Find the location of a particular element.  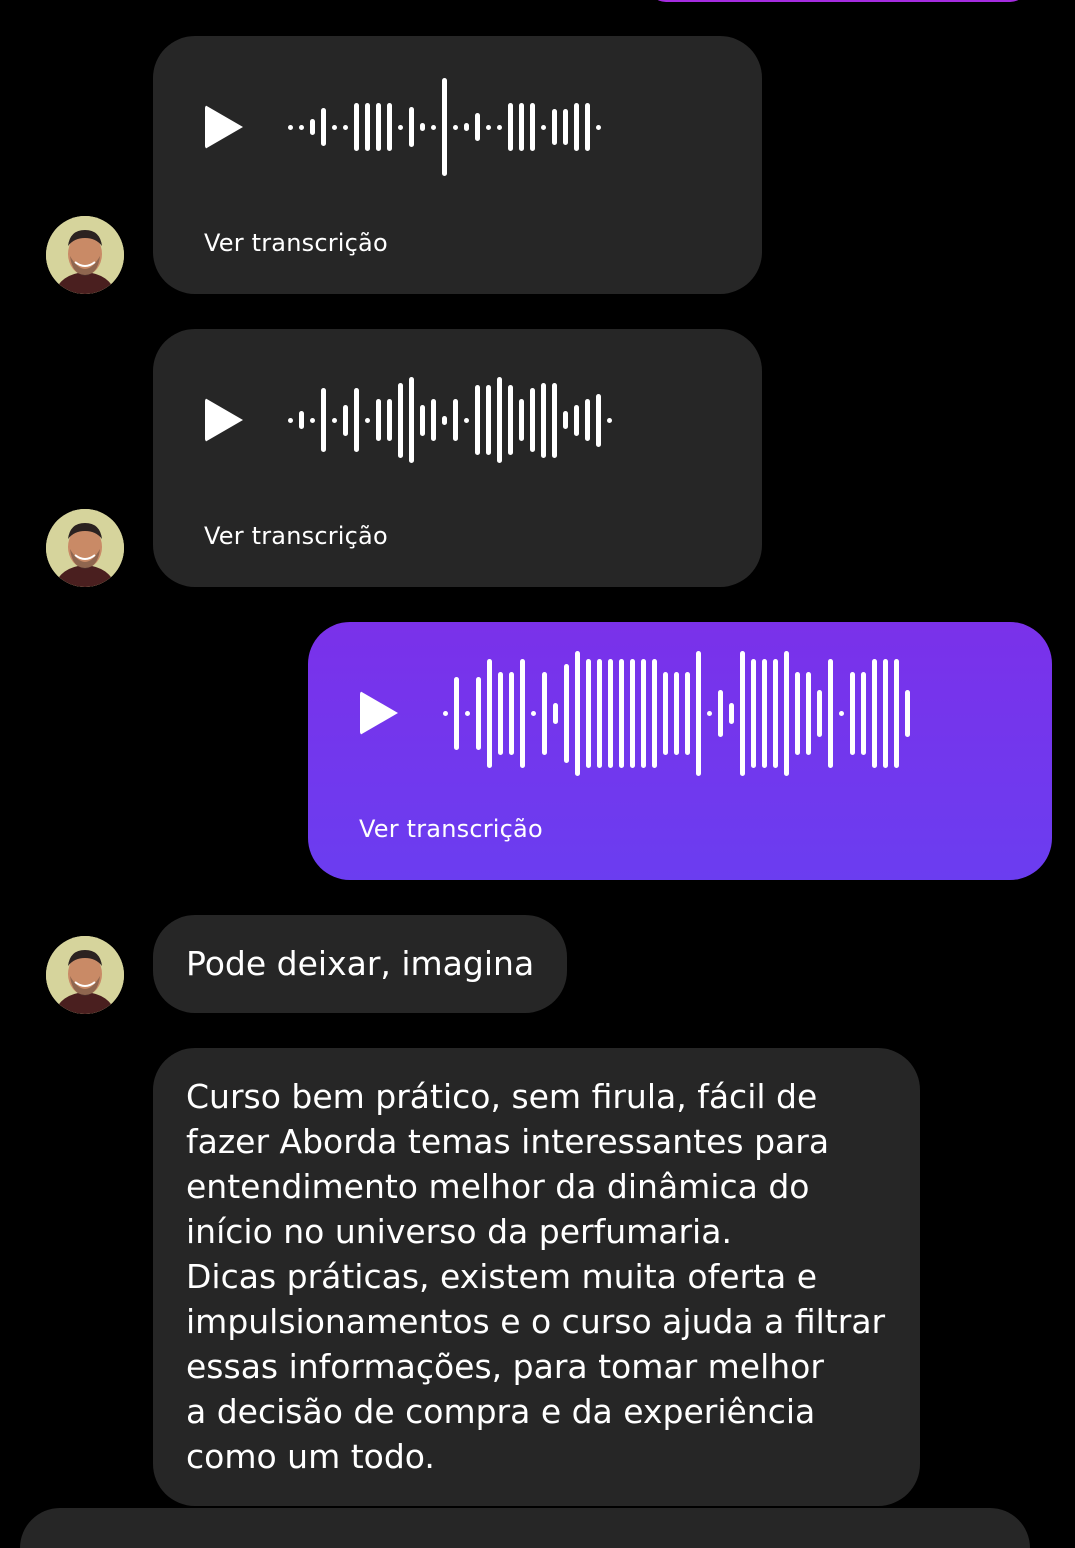

text-message: Pode deixar, imagina is located at coordinates (360, 964).